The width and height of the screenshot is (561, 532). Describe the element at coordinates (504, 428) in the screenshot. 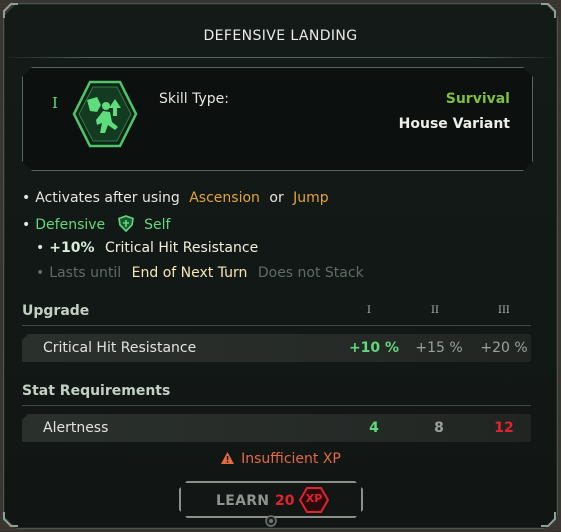

I see `requirement-value-tier-3: 12` at that location.